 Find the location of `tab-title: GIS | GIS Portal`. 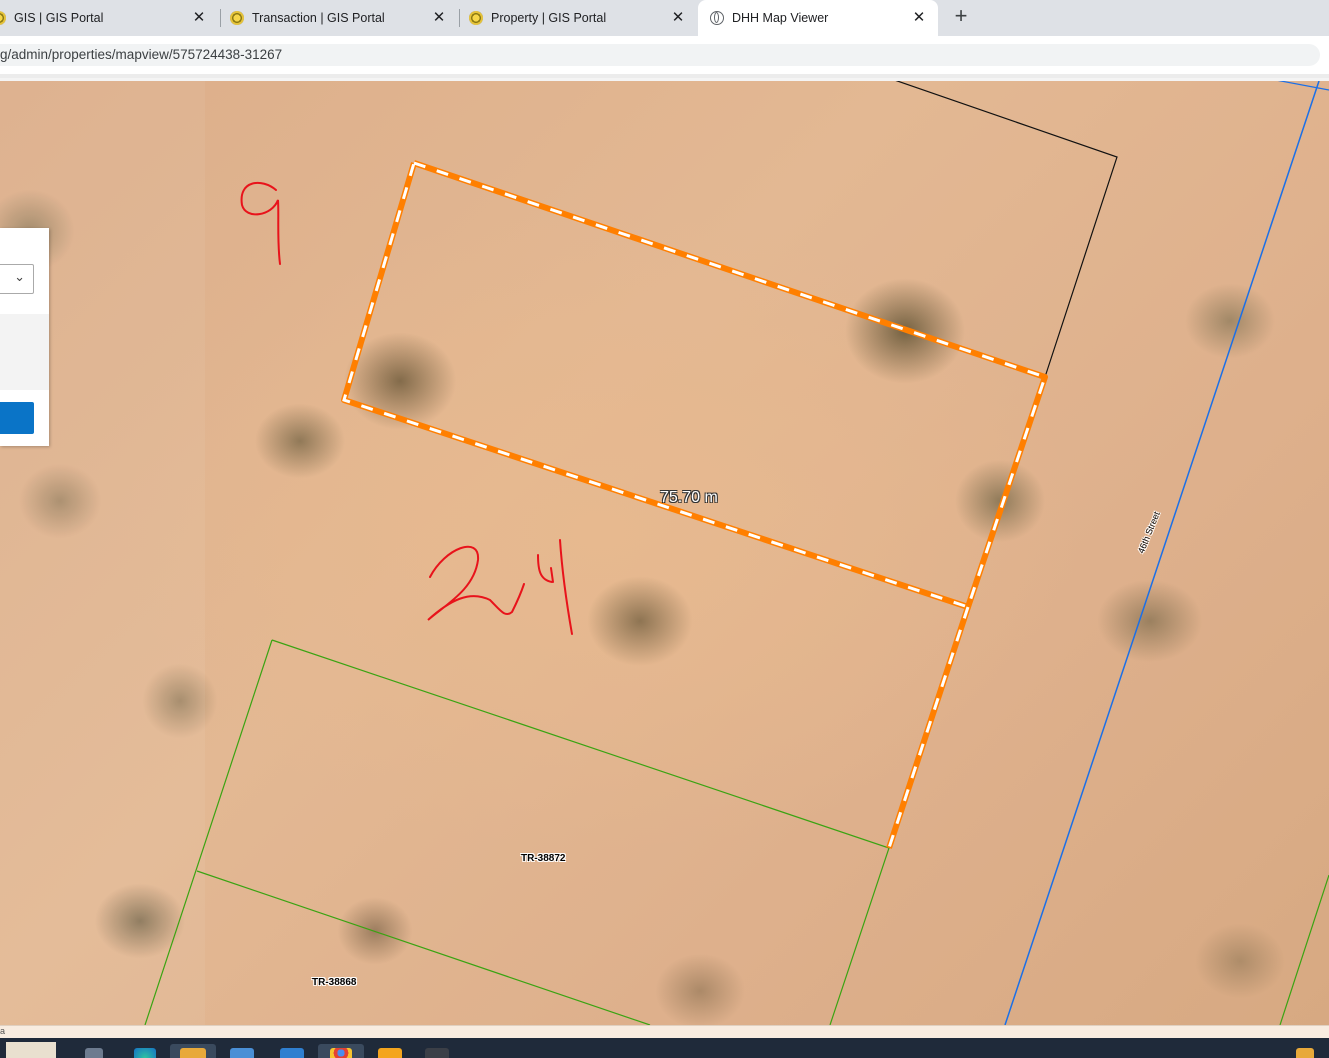

tab-title: GIS | GIS Portal is located at coordinates (59, 18).